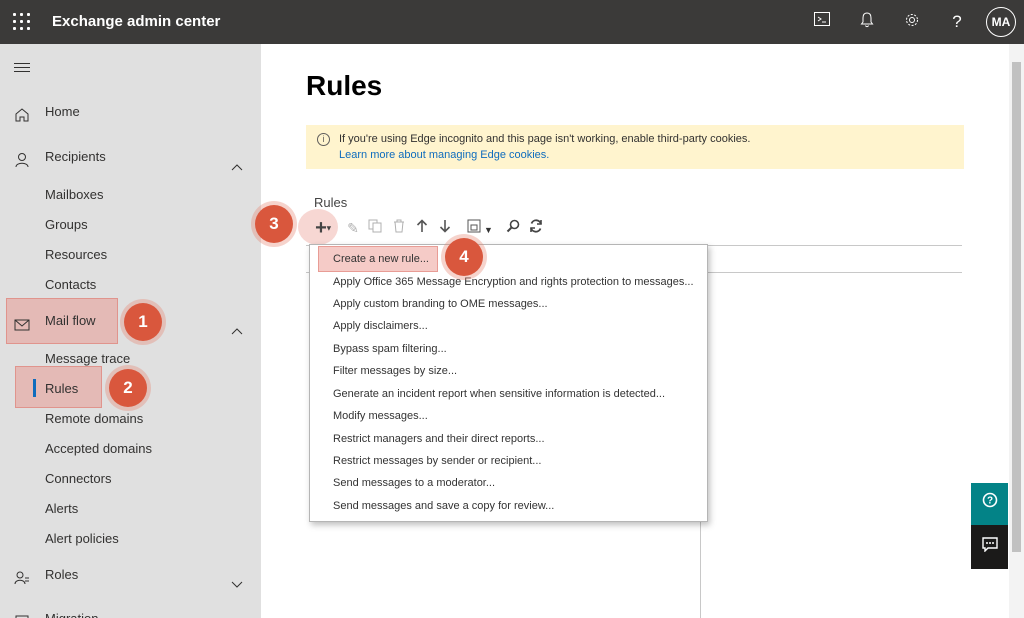 The image size is (1024, 618). I want to click on active-indicator, so click(34, 388).